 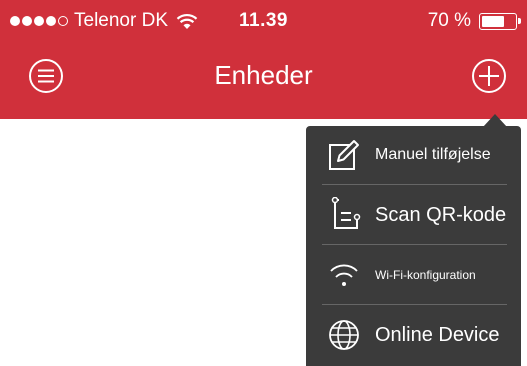 What do you see at coordinates (425, 275) in the screenshot?
I see `menu-item-label: Wi-Fi-konfiguration` at bounding box center [425, 275].